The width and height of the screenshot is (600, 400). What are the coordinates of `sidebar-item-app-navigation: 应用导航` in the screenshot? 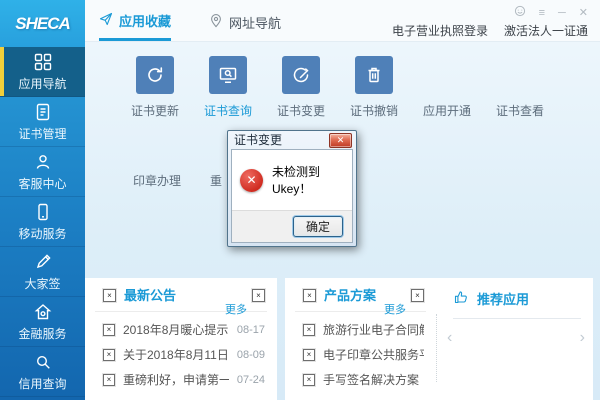 It's located at (42, 72).